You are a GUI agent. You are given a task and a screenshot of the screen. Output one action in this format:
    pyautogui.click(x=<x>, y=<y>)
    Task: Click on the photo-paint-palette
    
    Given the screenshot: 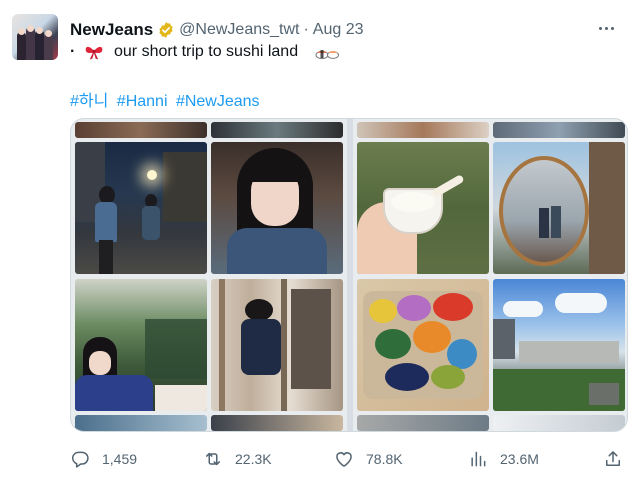 What is the action you would take?
    pyautogui.click(x=423, y=345)
    